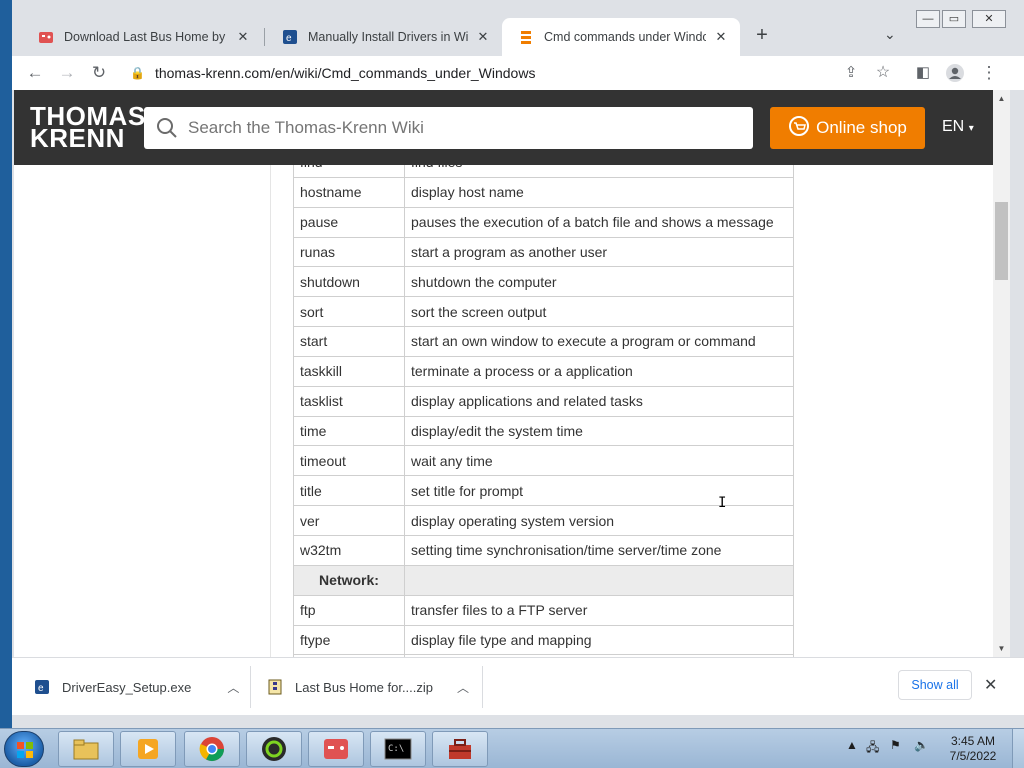 Image resolution: width=1024 pixels, height=768 pixels. What do you see at coordinates (890, 34) in the screenshot?
I see `tab-search-chevron-icon: ⌄` at bounding box center [890, 34].